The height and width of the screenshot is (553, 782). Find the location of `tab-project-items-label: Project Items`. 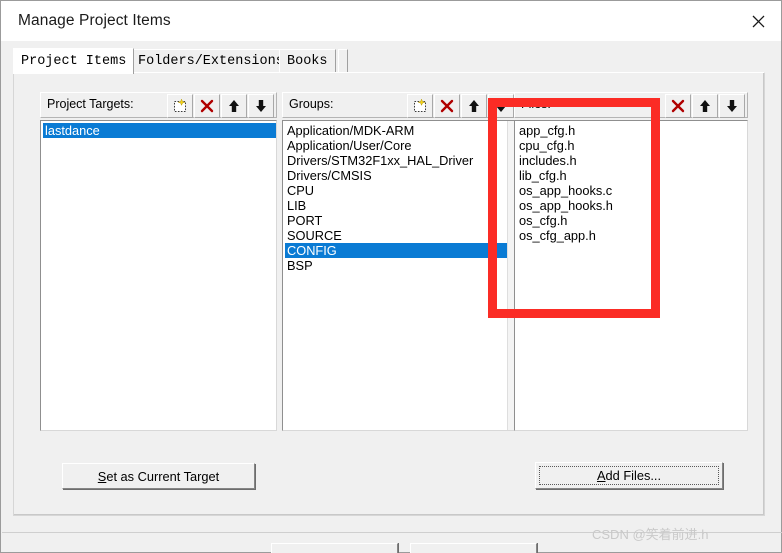

tab-project-items-label: Project Items is located at coordinates (74, 61).